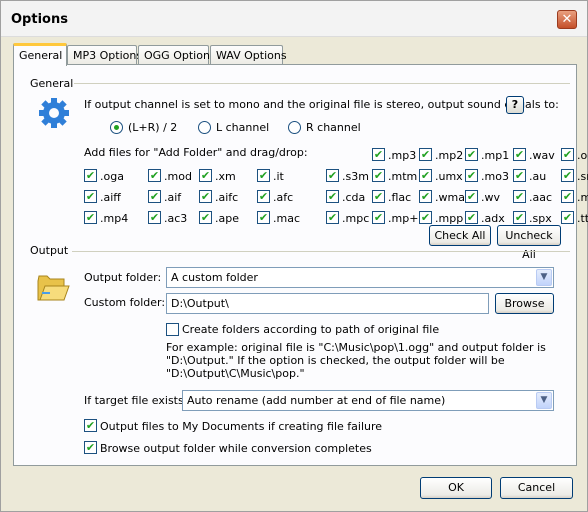 The height and width of the screenshot is (512, 588). What do you see at coordinates (322, 83) in the screenshot?
I see `general-divider` at bounding box center [322, 83].